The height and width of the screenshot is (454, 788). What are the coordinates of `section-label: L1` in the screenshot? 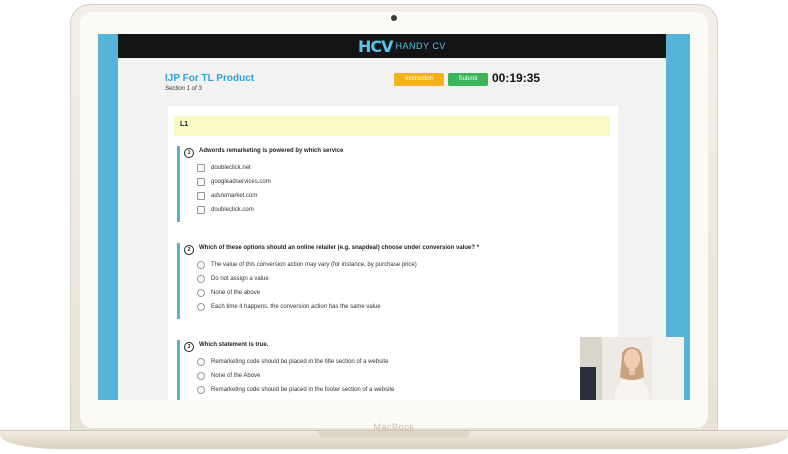 It's located at (184, 124).